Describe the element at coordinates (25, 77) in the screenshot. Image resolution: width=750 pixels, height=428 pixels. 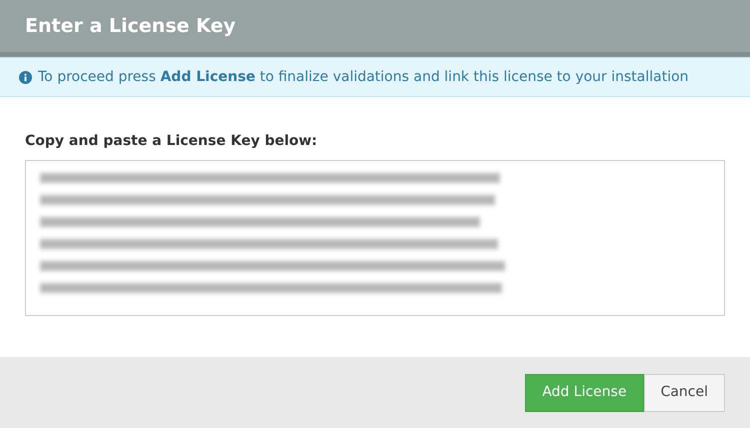
I see `info-icon` at that location.